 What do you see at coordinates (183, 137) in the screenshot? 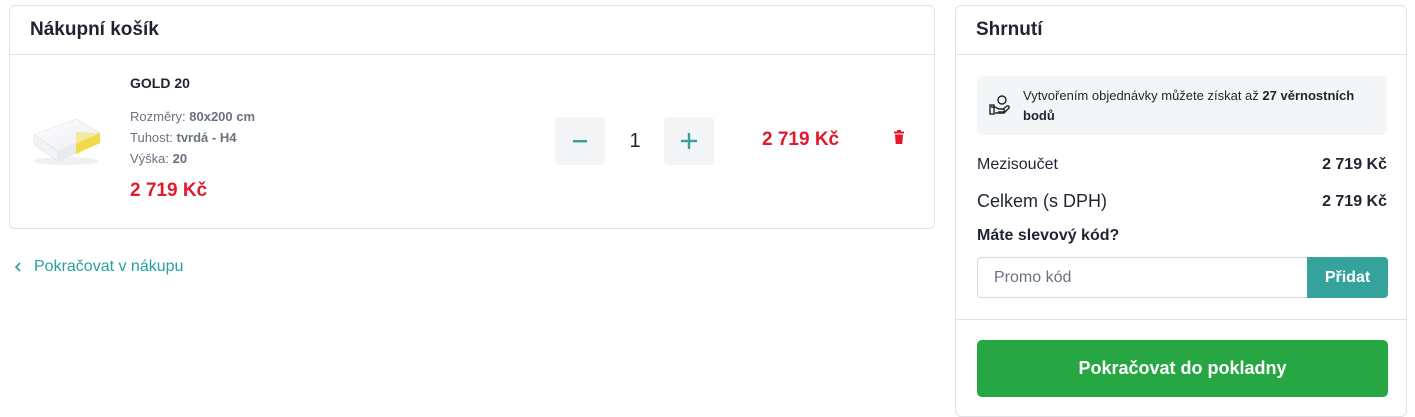
I see `attribute-firmness: Tuhost: tvrdá - H4` at bounding box center [183, 137].